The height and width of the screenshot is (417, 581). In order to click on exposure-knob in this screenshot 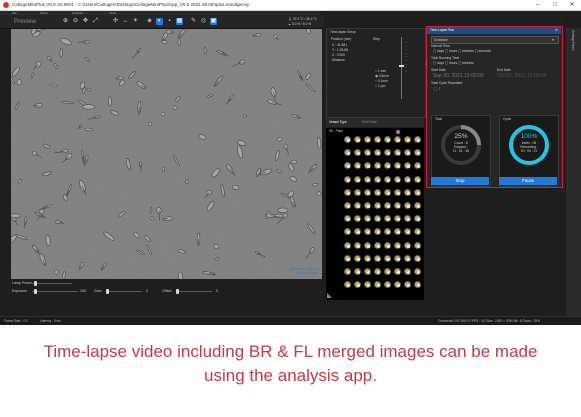, I will do `click(35, 291)`.